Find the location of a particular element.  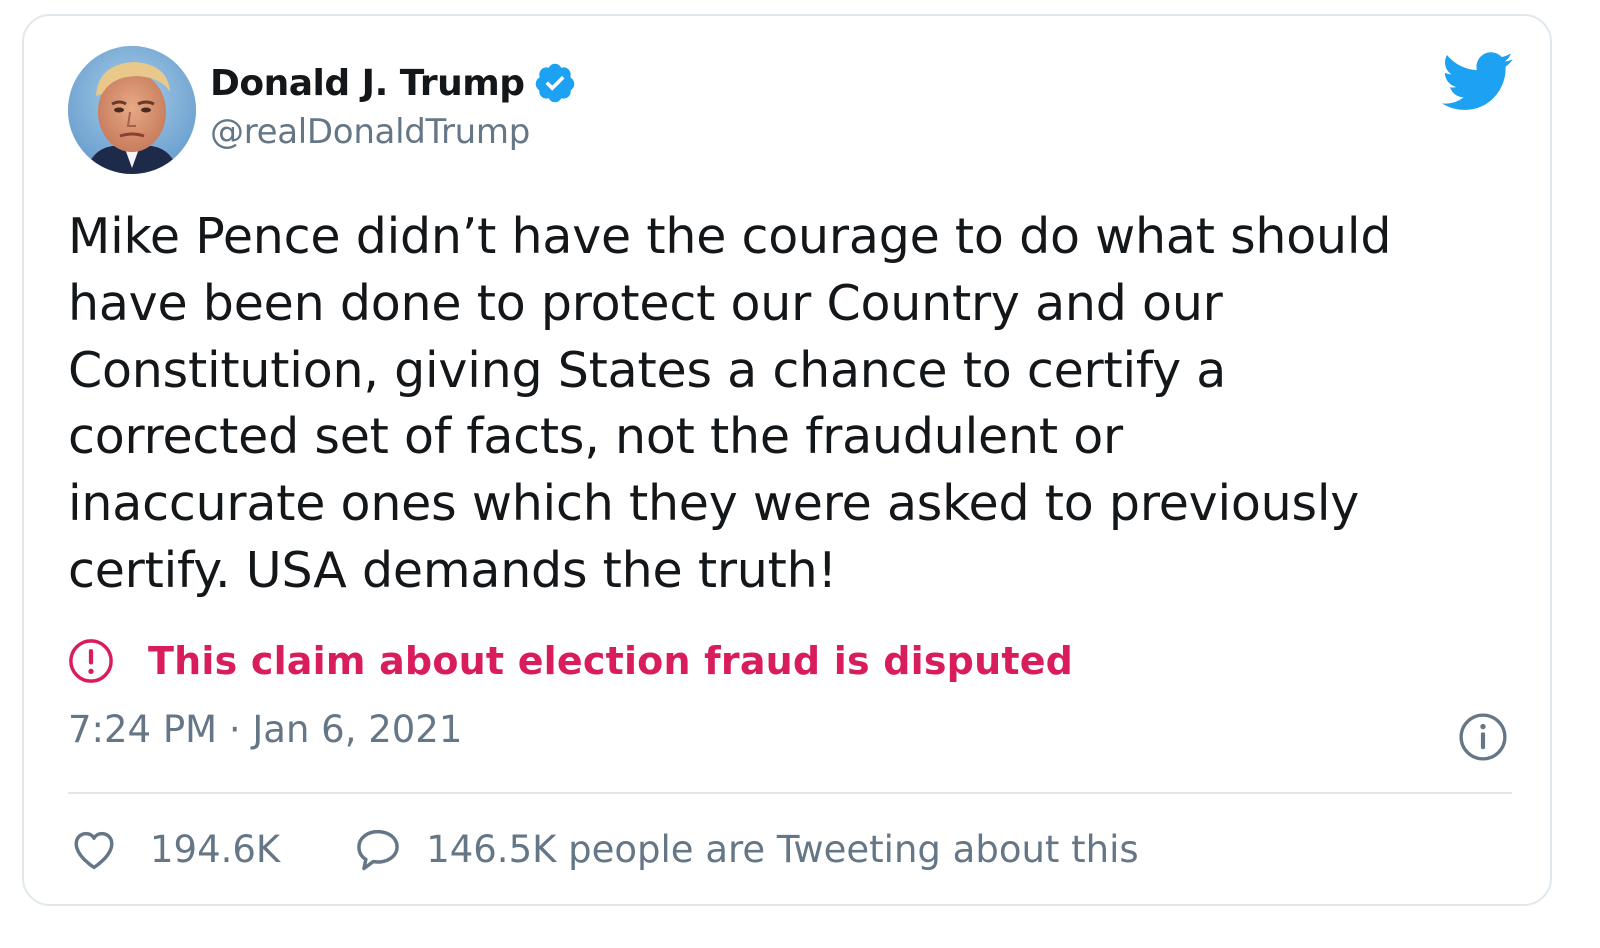

heart-icon is located at coordinates (94, 850).